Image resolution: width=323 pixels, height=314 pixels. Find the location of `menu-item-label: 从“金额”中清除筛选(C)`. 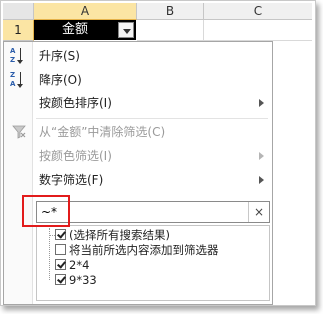

menu-item-label: 从“金额”中清除筛选(C) is located at coordinates (102, 132).